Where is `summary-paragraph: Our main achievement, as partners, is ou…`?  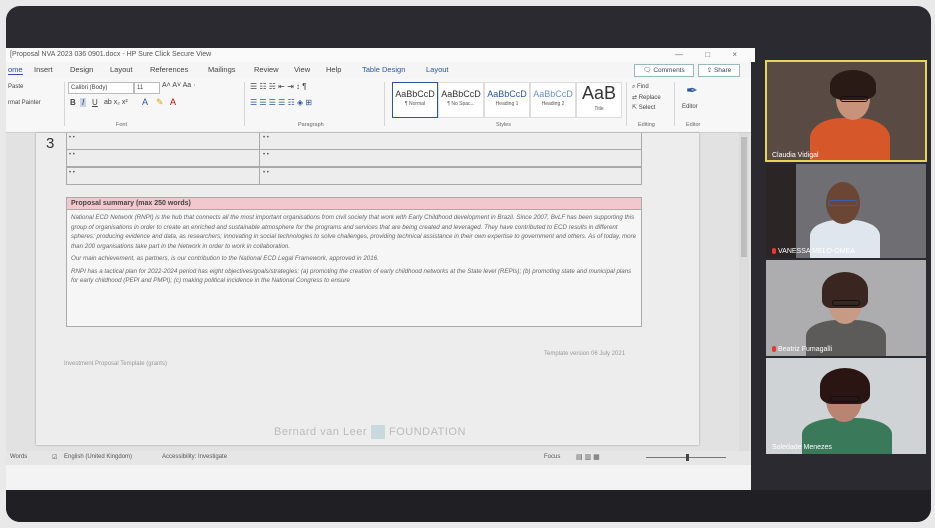 summary-paragraph: Our main achievement, as partners, is ou… is located at coordinates (225, 258).